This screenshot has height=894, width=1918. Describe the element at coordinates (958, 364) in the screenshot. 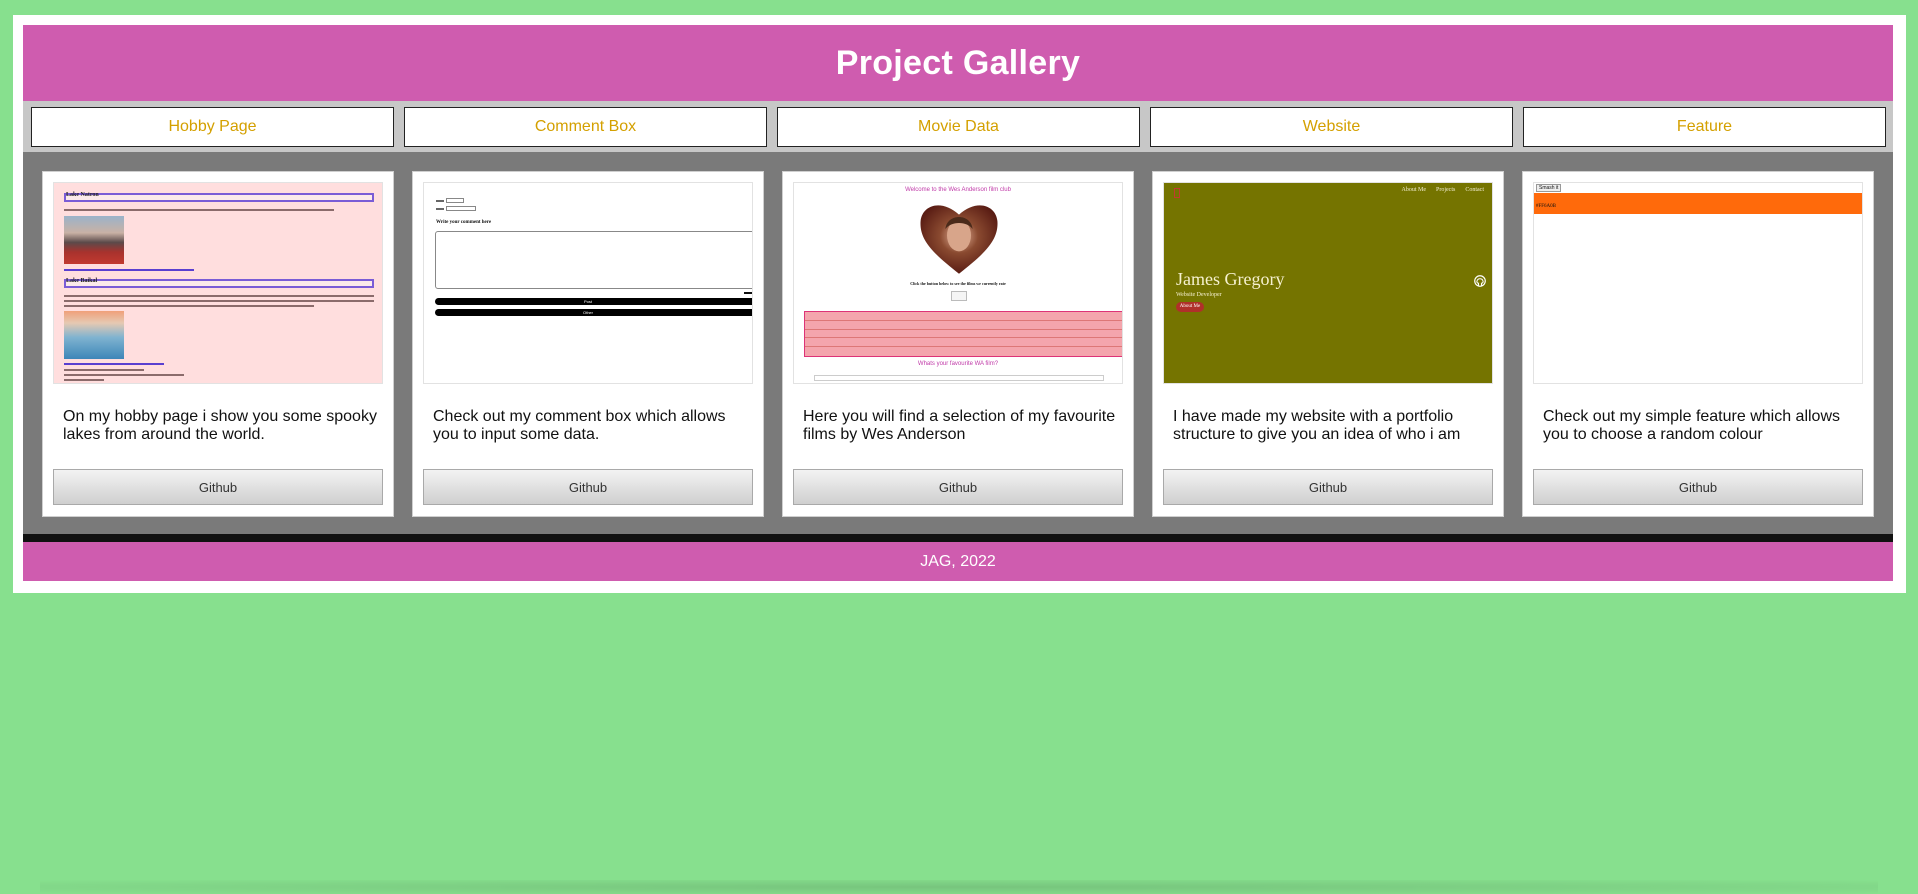

I see `thumb-subtitle: Whats your favourite WA film?` at that location.